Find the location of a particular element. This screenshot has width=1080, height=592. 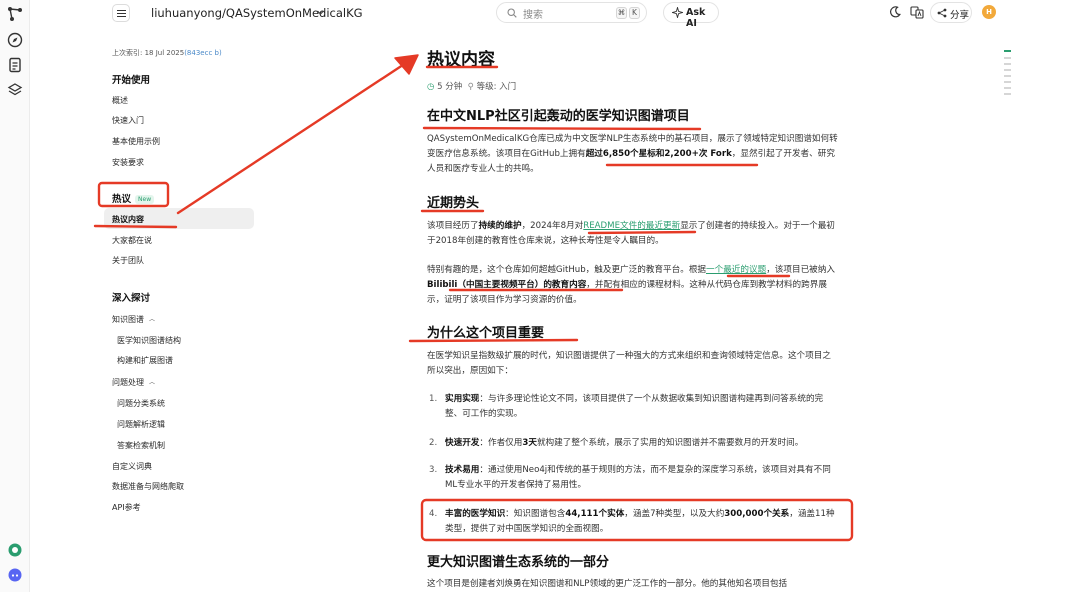

search-placeholder: 搜索 is located at coordinates (533, 15).